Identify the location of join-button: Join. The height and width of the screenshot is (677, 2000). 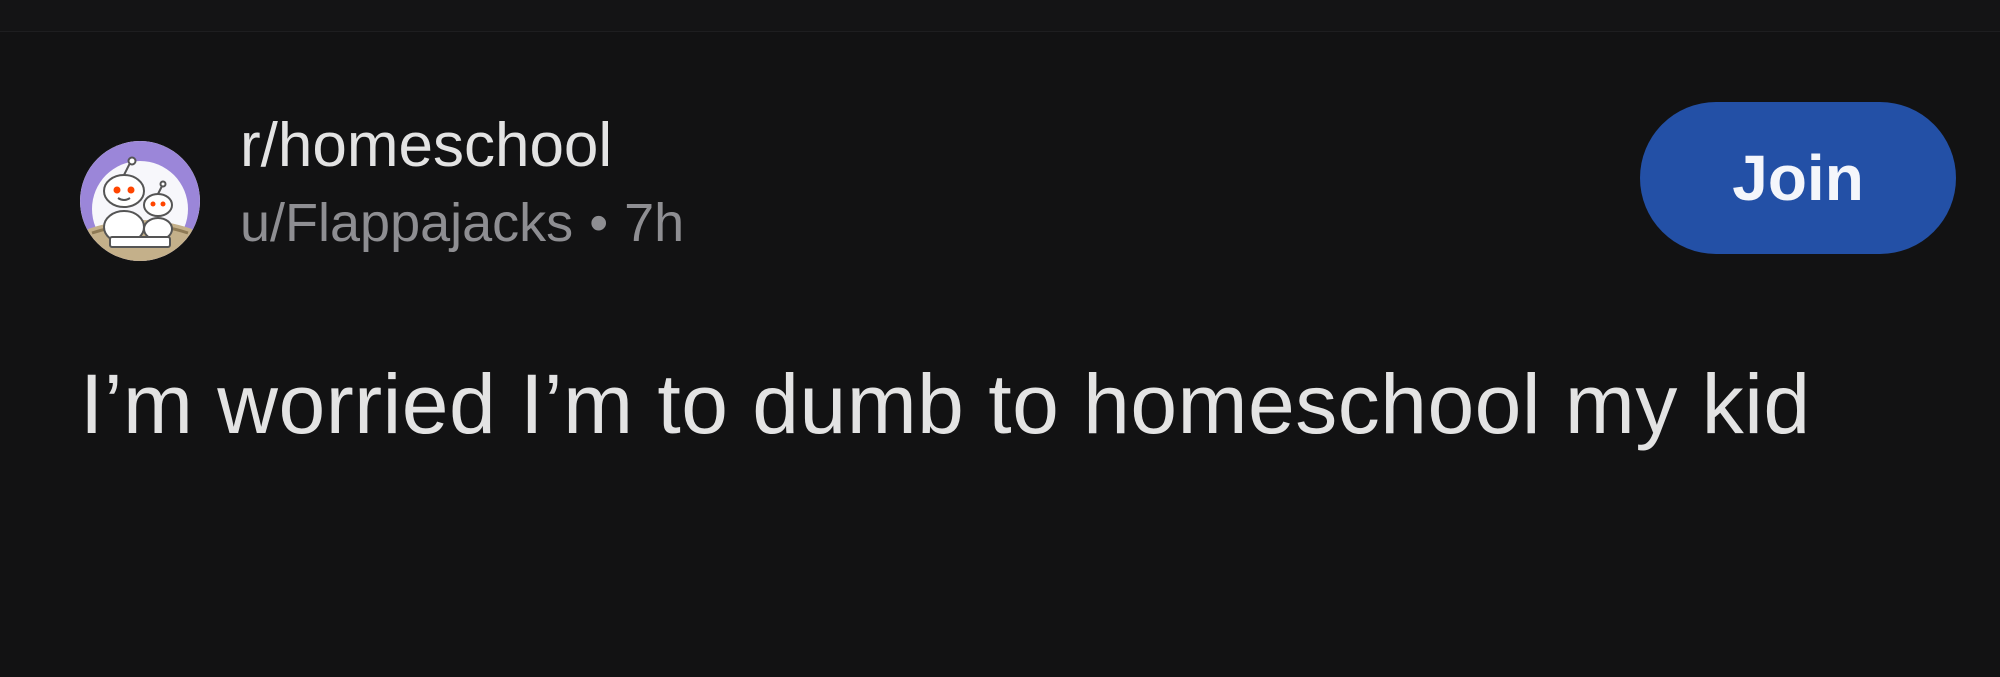
(1798, 178).